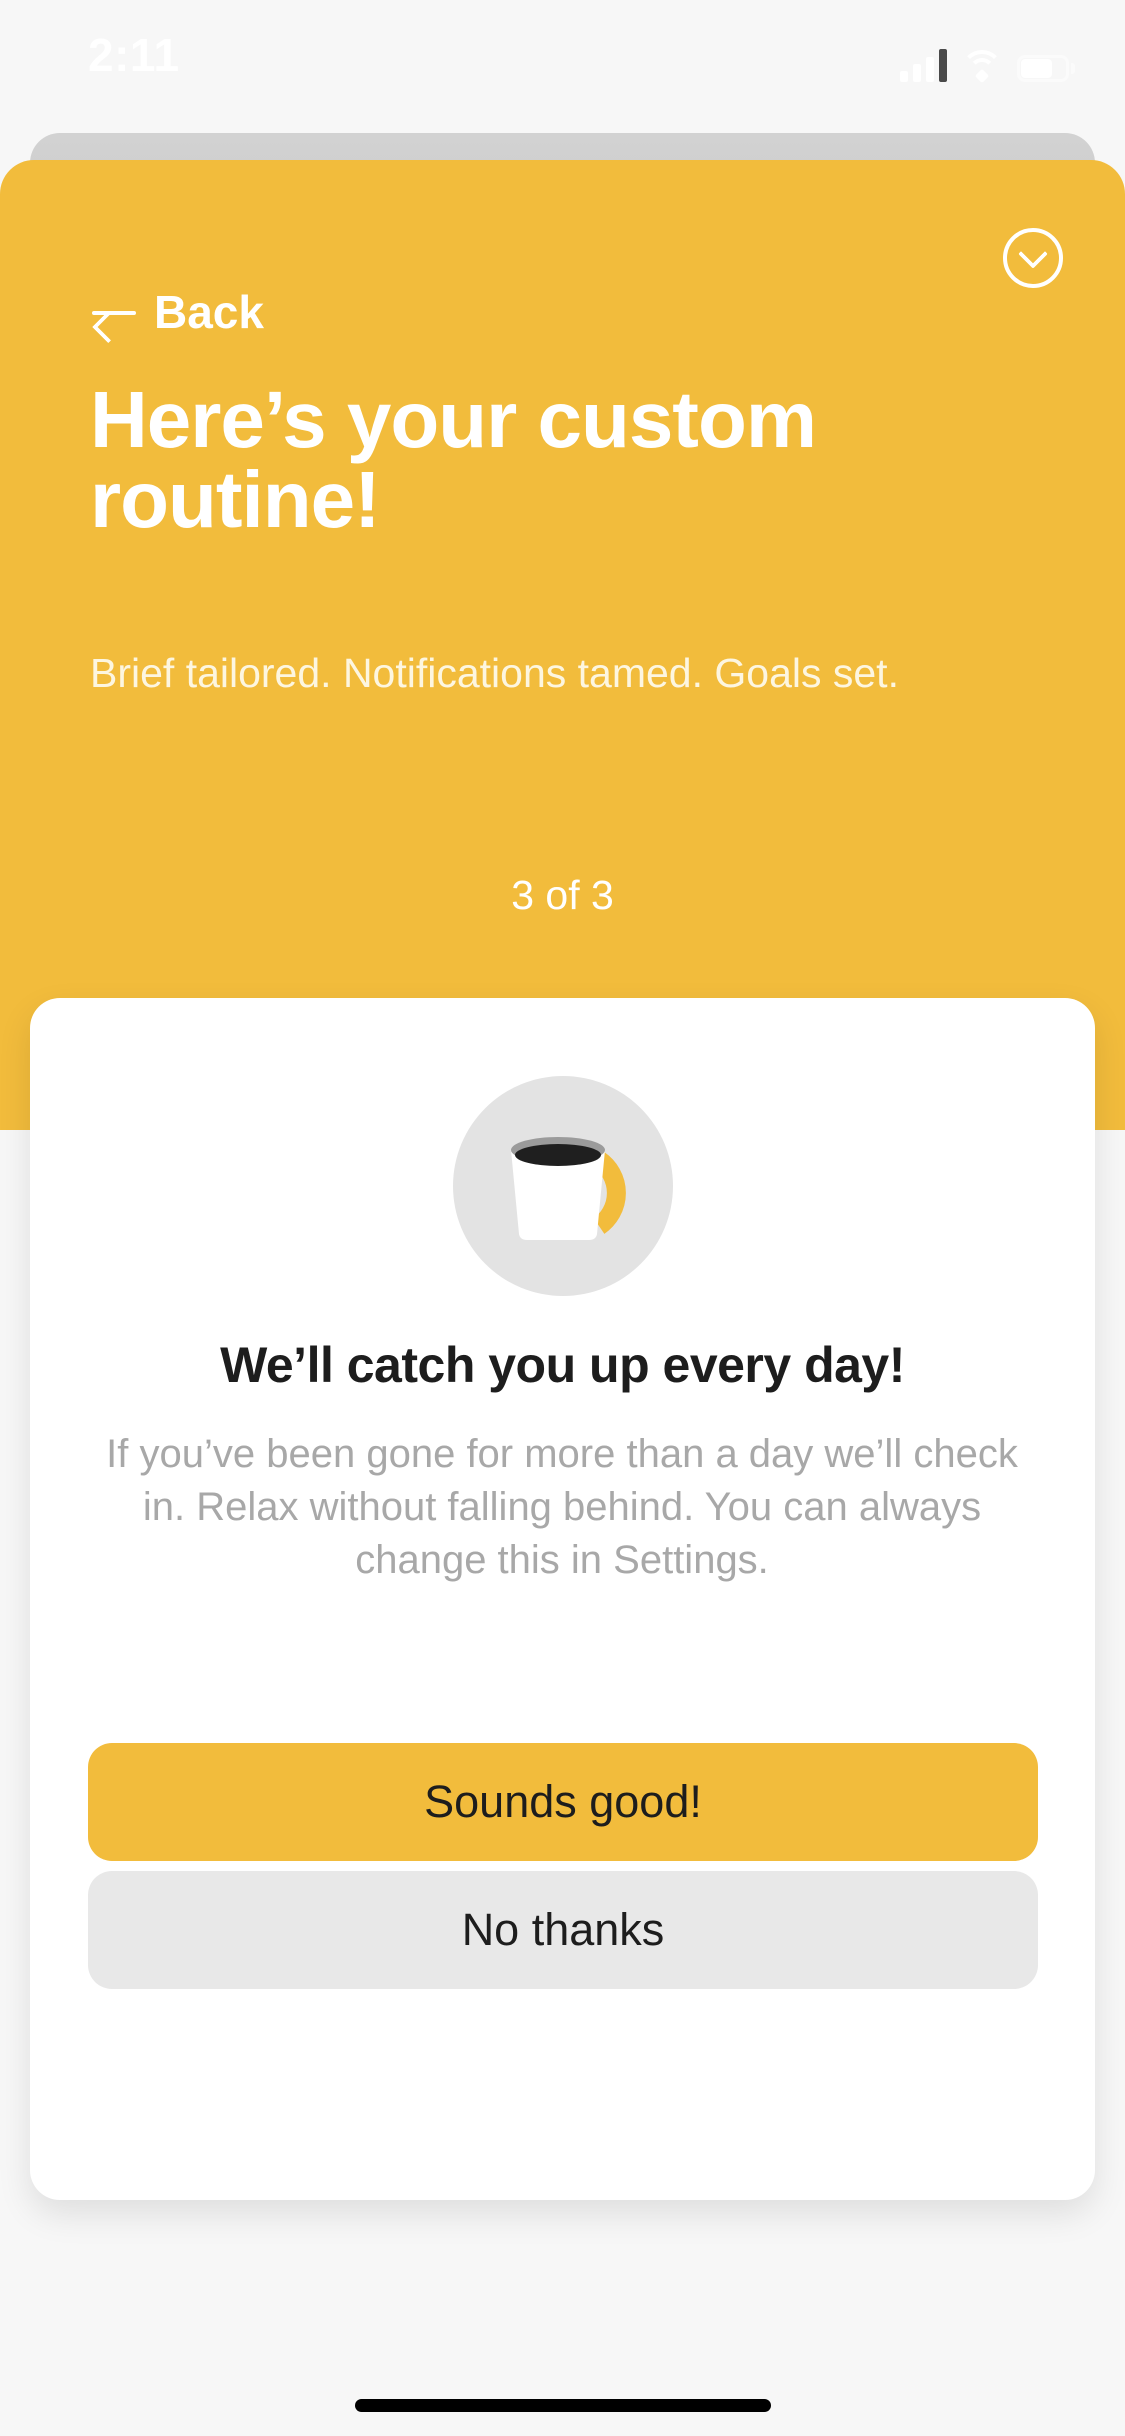 Image resolution: width=1125 pixels, height=2436 pixels. I want to click on page-title: Here’s your custom routine!, so click(453, 459).